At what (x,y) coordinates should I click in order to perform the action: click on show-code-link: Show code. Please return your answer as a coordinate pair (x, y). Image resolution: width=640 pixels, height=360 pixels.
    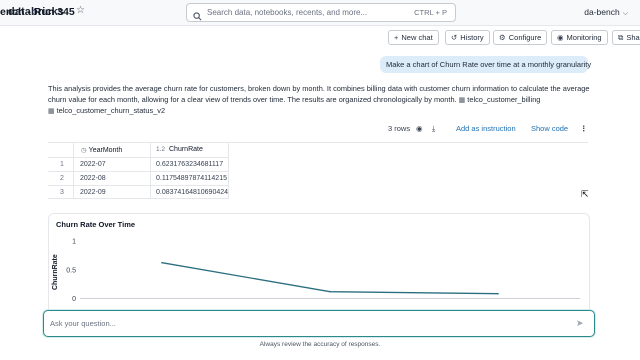
    Looking at the image, I should click on (549, 130).